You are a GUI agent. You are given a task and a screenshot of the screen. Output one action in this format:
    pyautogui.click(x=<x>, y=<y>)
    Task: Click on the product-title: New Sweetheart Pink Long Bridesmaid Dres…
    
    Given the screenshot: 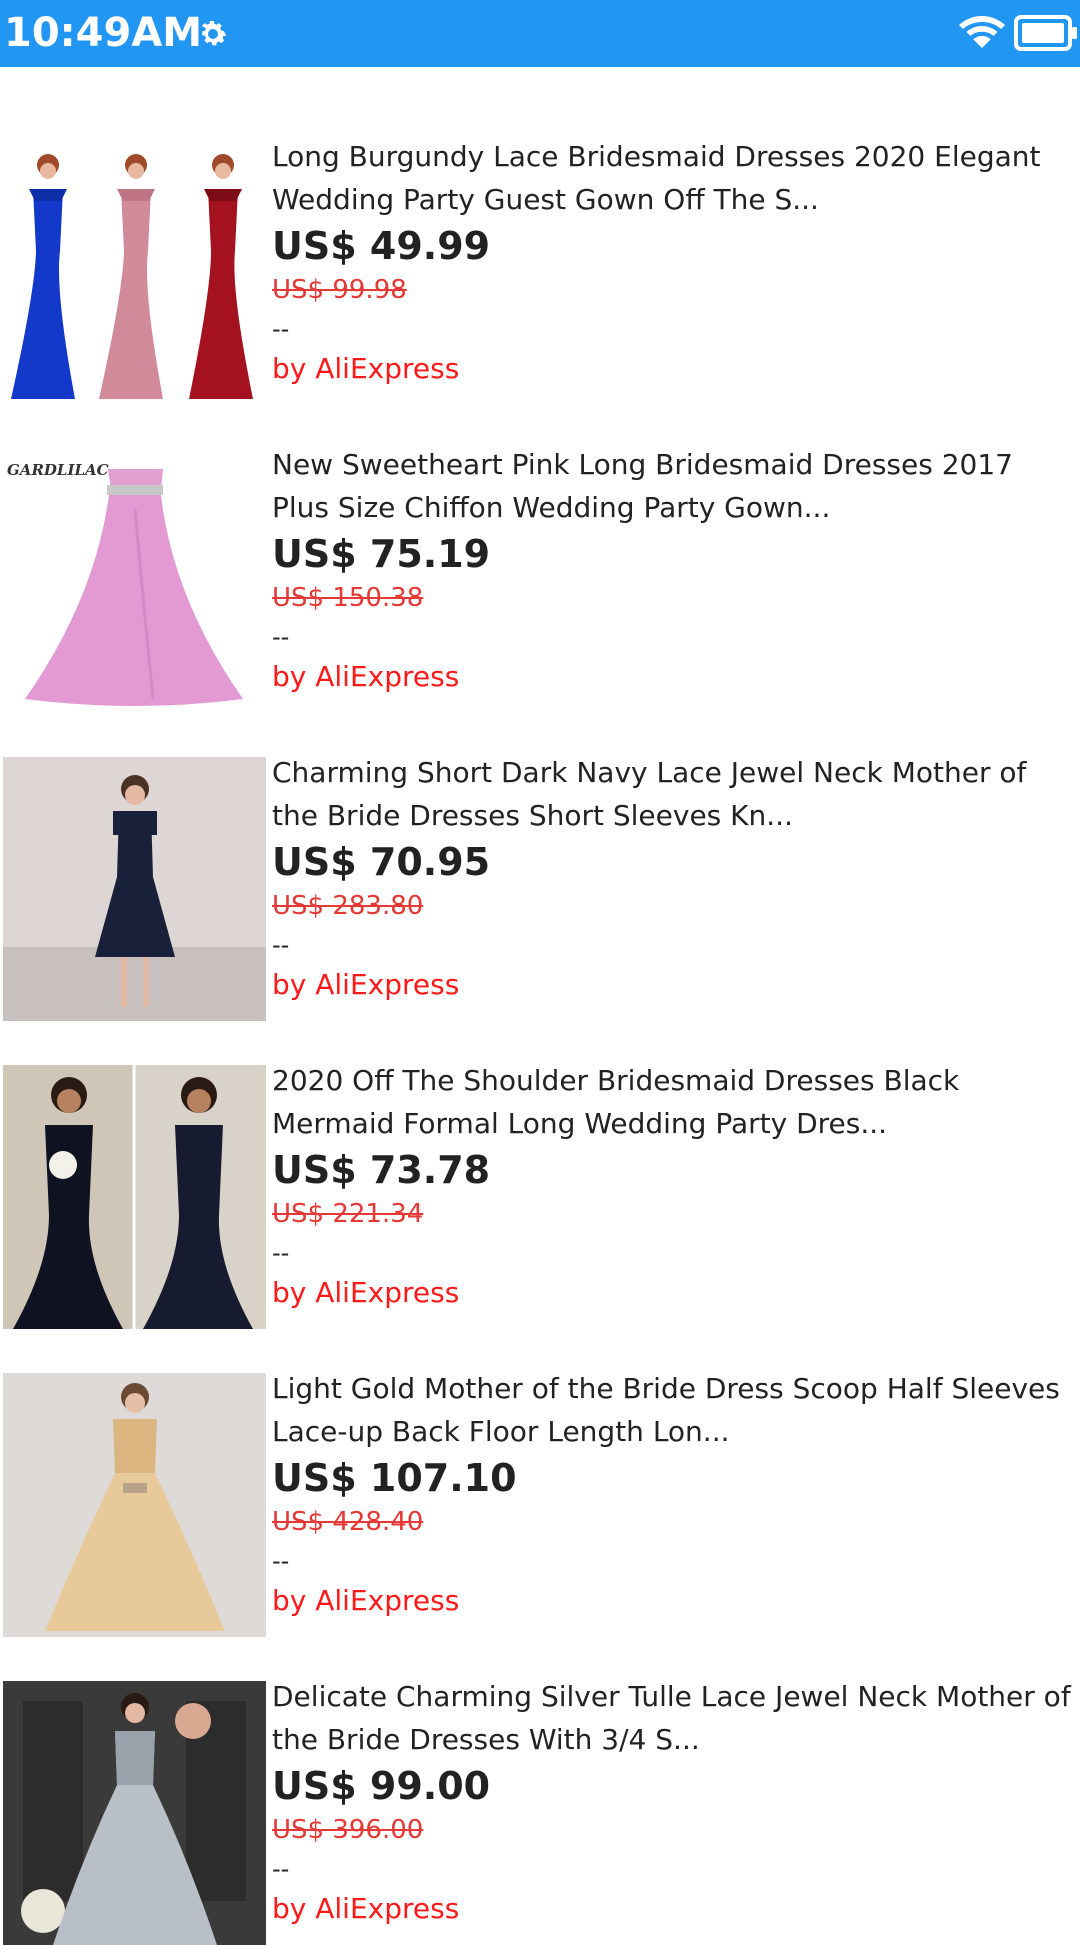 What is the action you would take?
    pyautogui.click(x=672, y=486)
    